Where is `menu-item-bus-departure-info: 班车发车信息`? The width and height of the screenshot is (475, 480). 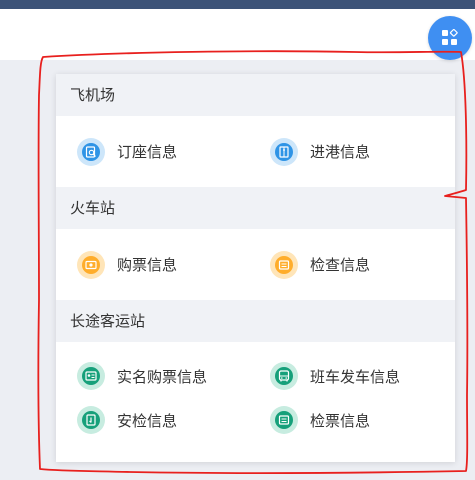 menu-item-bus-departure-info: 班车发车信息 is located at coordinates (335, 376).